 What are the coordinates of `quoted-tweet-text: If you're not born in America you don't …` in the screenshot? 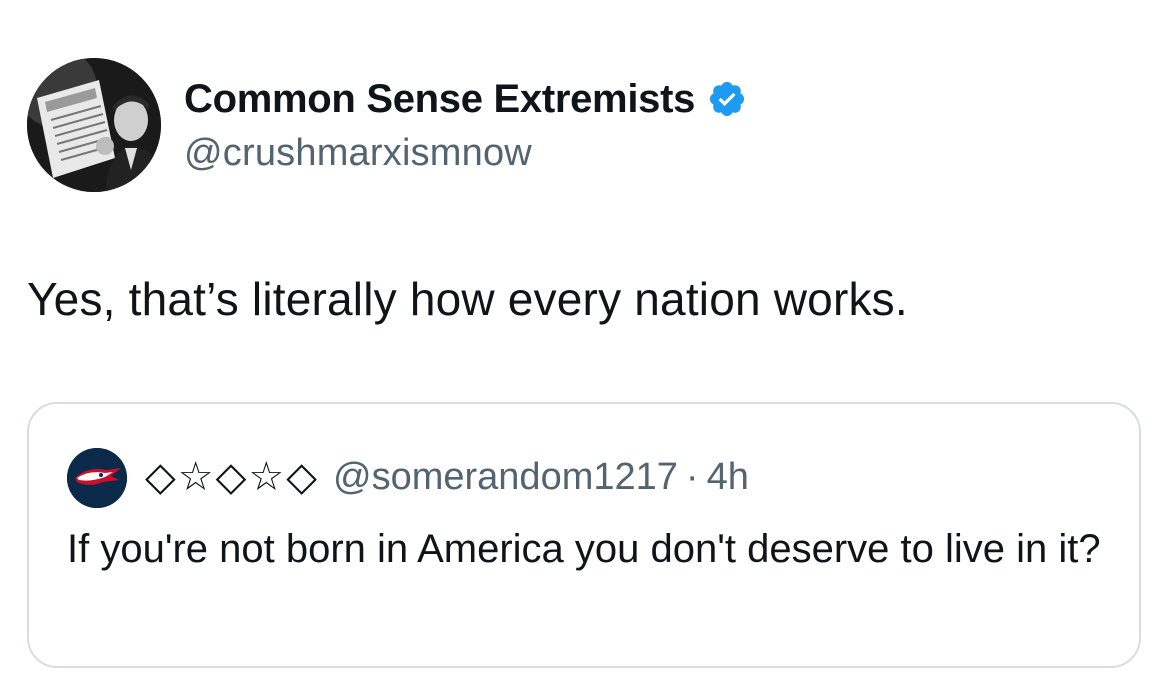 It's located at (584, 549).